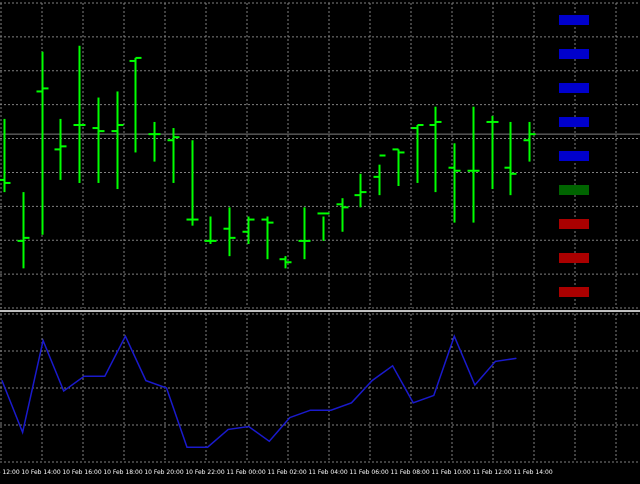 This screenshot has width=640, height=484. What do you see at coordinates (492, 472) in the screenshot?
I see `x-tick-label: 11 Feb 12:00` at bounding box center [492, 472].